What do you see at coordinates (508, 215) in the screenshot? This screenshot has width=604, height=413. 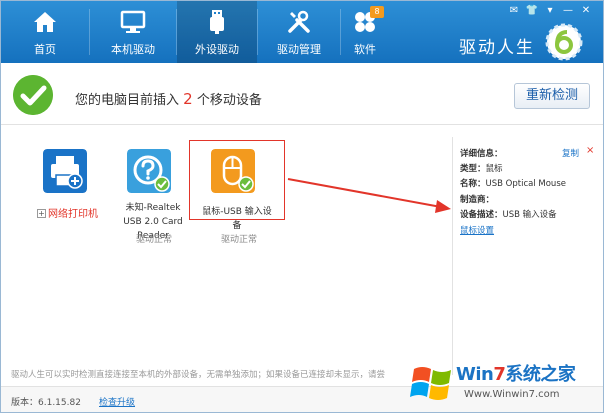 I see `detail-description: 设备描述：USB 输入设备` at bounding box center [508, 215].